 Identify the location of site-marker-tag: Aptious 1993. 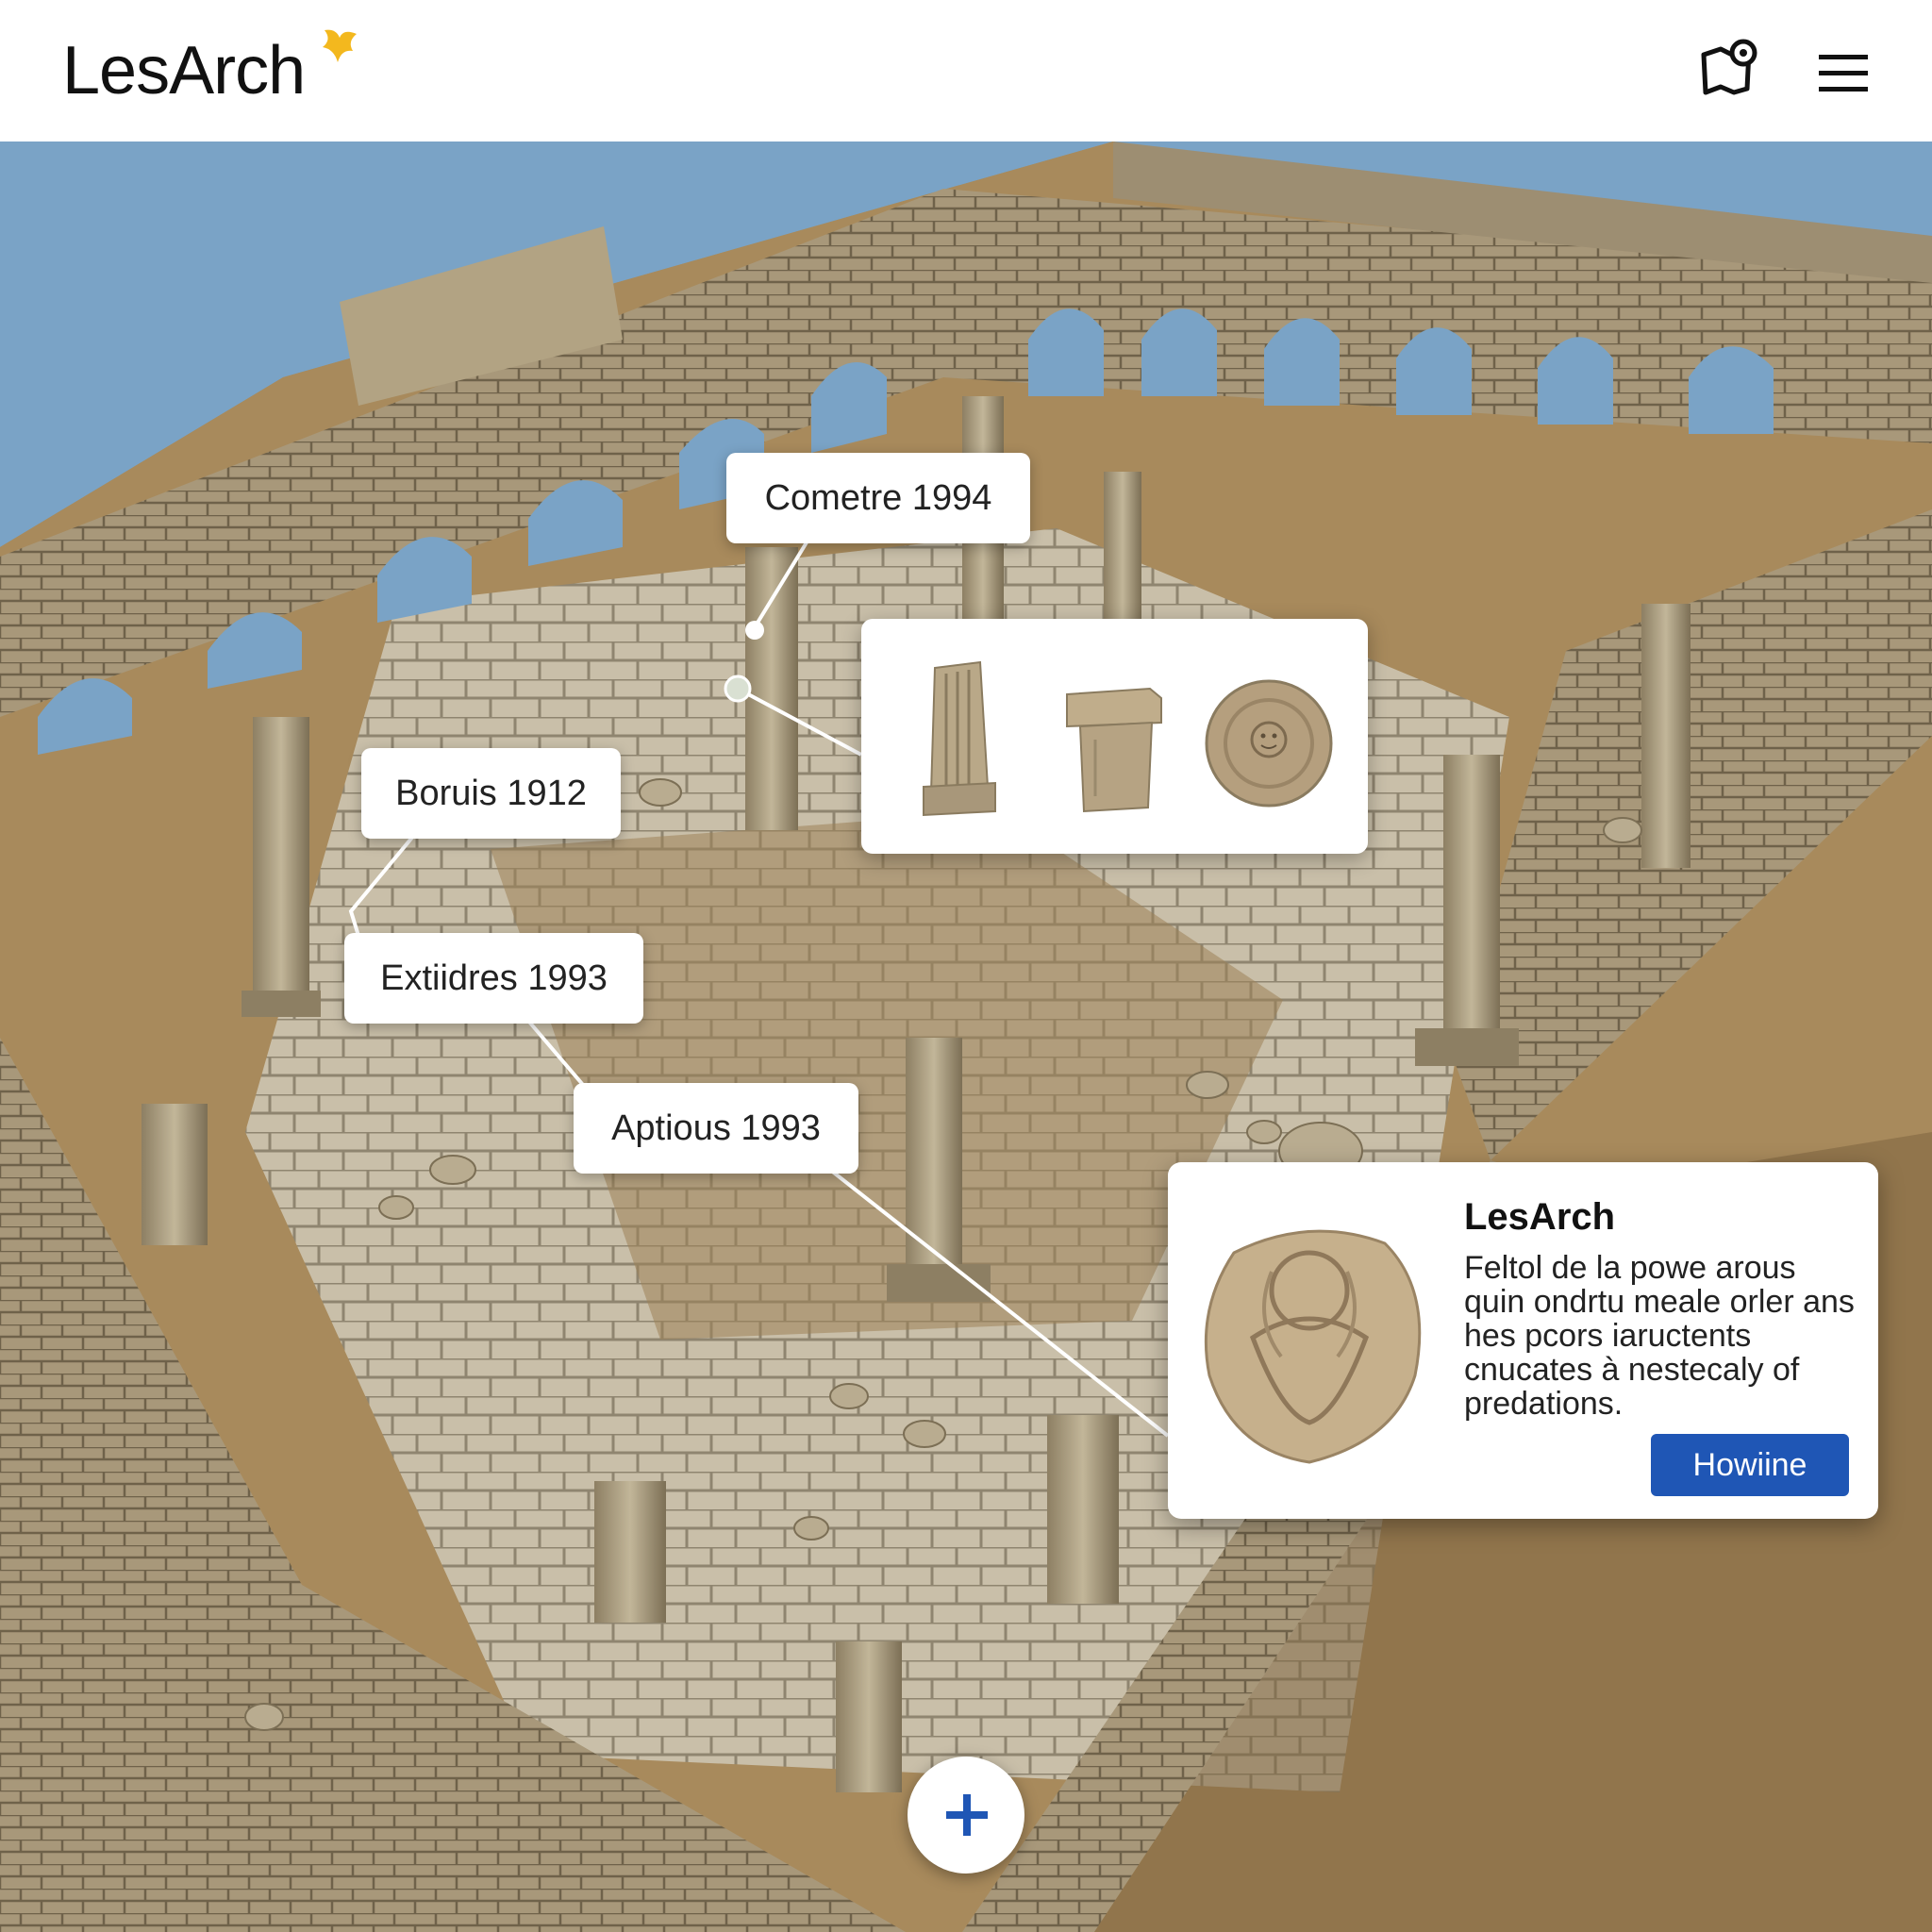
(716, 1128).